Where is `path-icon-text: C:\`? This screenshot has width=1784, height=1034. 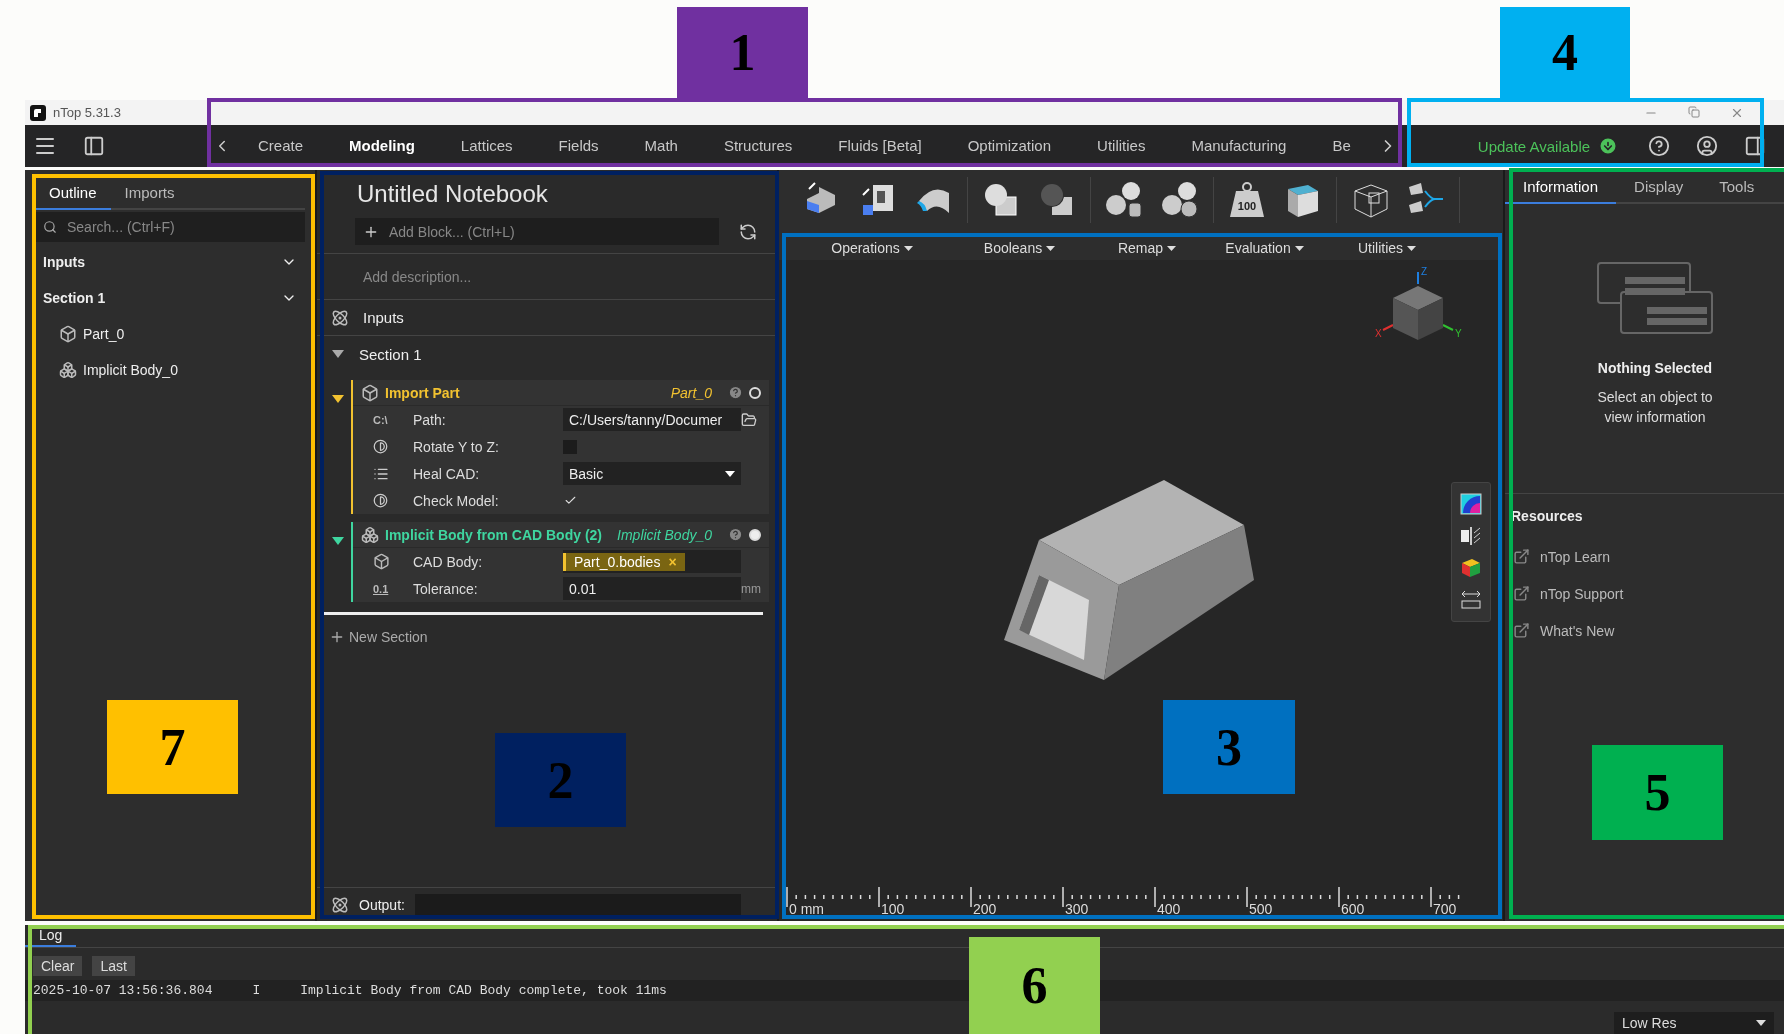
path-icon-text: C:\ is located at coordinates (381, 419).